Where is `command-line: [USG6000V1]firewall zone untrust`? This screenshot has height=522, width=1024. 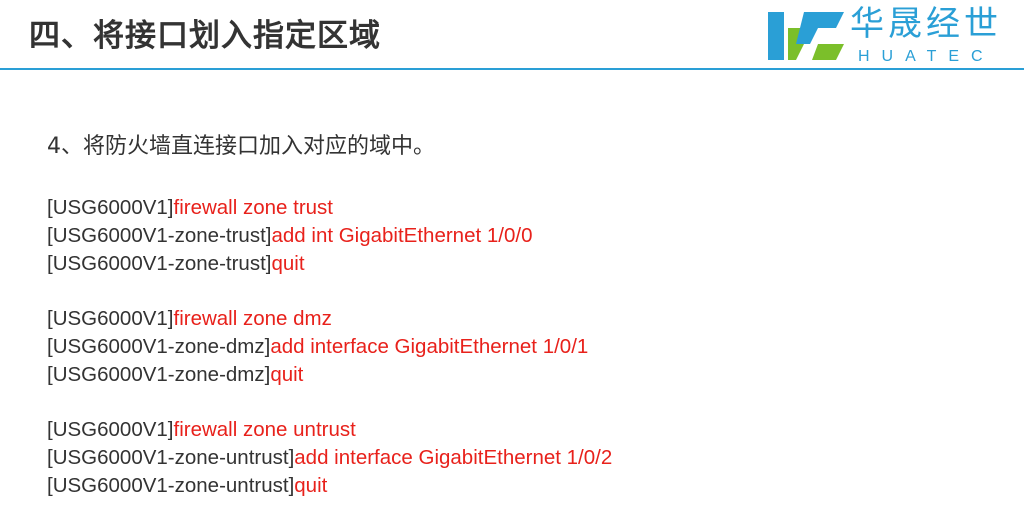
command-line: [USG6000V1]firewall zone untrust is located at coordinates (497, 430).